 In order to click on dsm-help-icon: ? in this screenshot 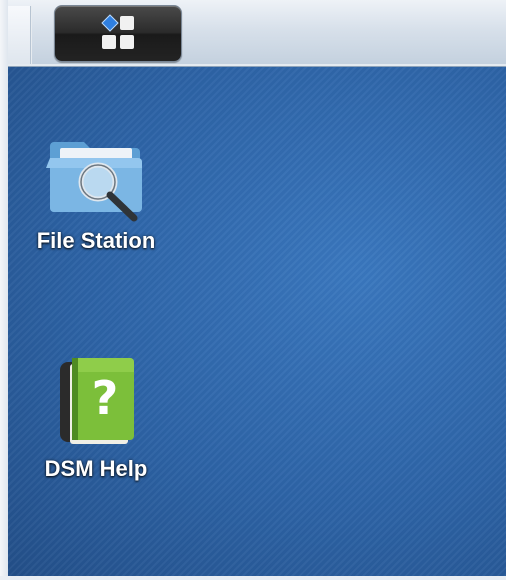, I will do `click(97, 401)`.